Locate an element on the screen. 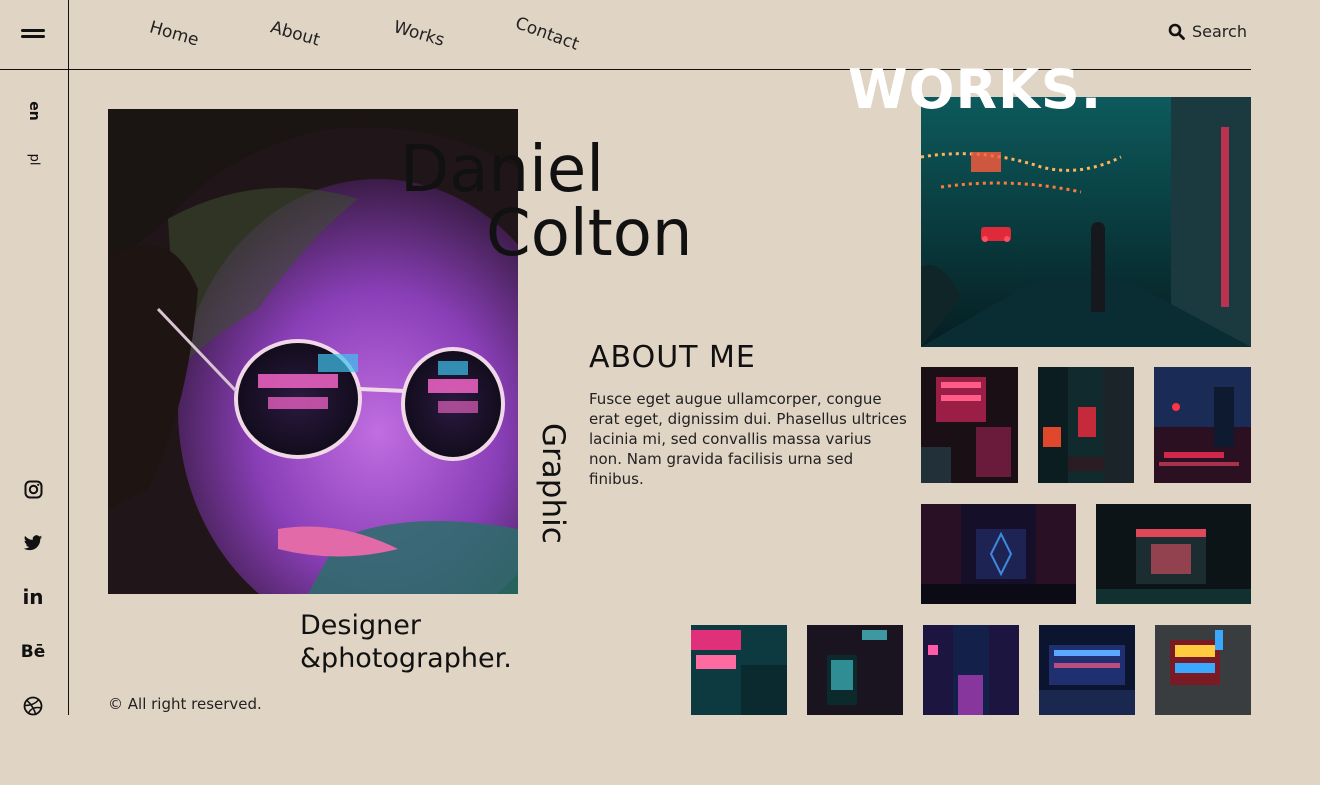 Image resolution: width=1320 pixels, height=785 pixels. menu-icon is located at coordinates (33, 34).